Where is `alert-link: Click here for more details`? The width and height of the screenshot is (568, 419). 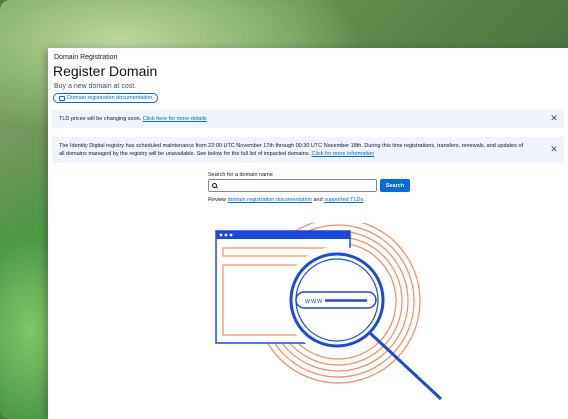
alert-link: Click here for more details is located at coordinates (175, 119).